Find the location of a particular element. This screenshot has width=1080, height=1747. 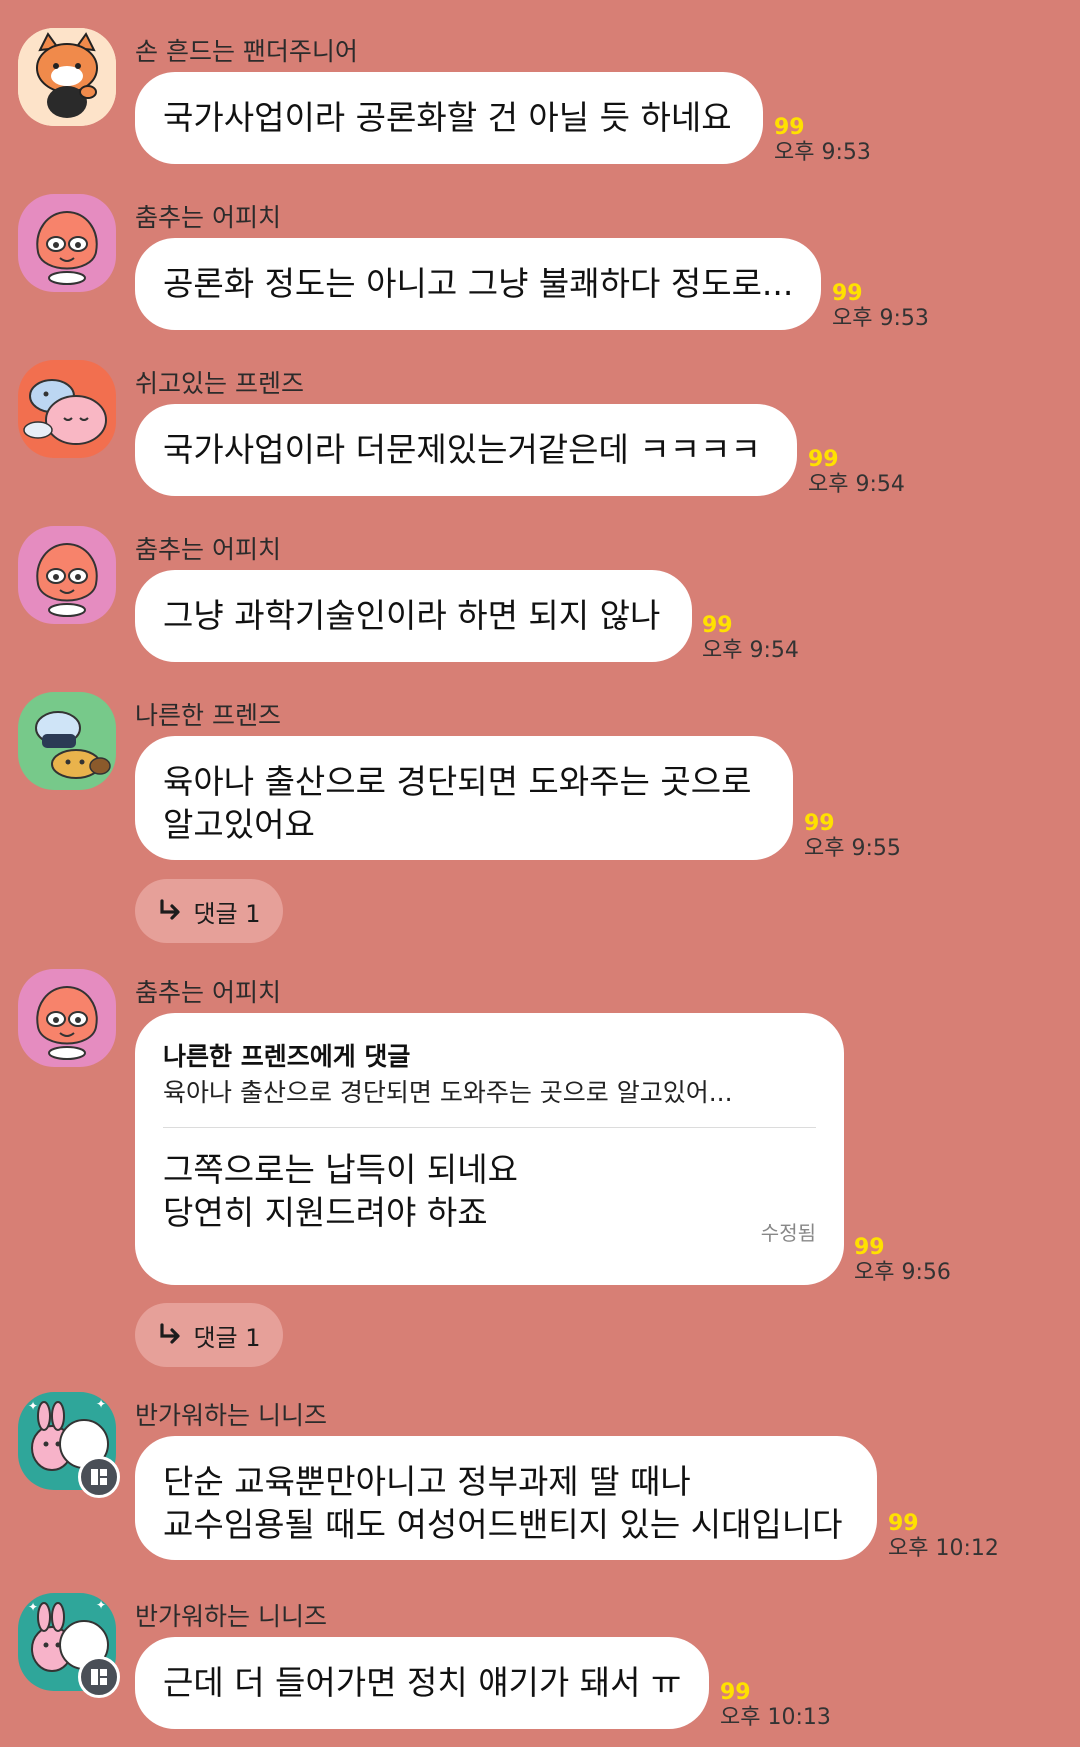

message-text-line: 알고있어요 is located at coordinates (239, 824).